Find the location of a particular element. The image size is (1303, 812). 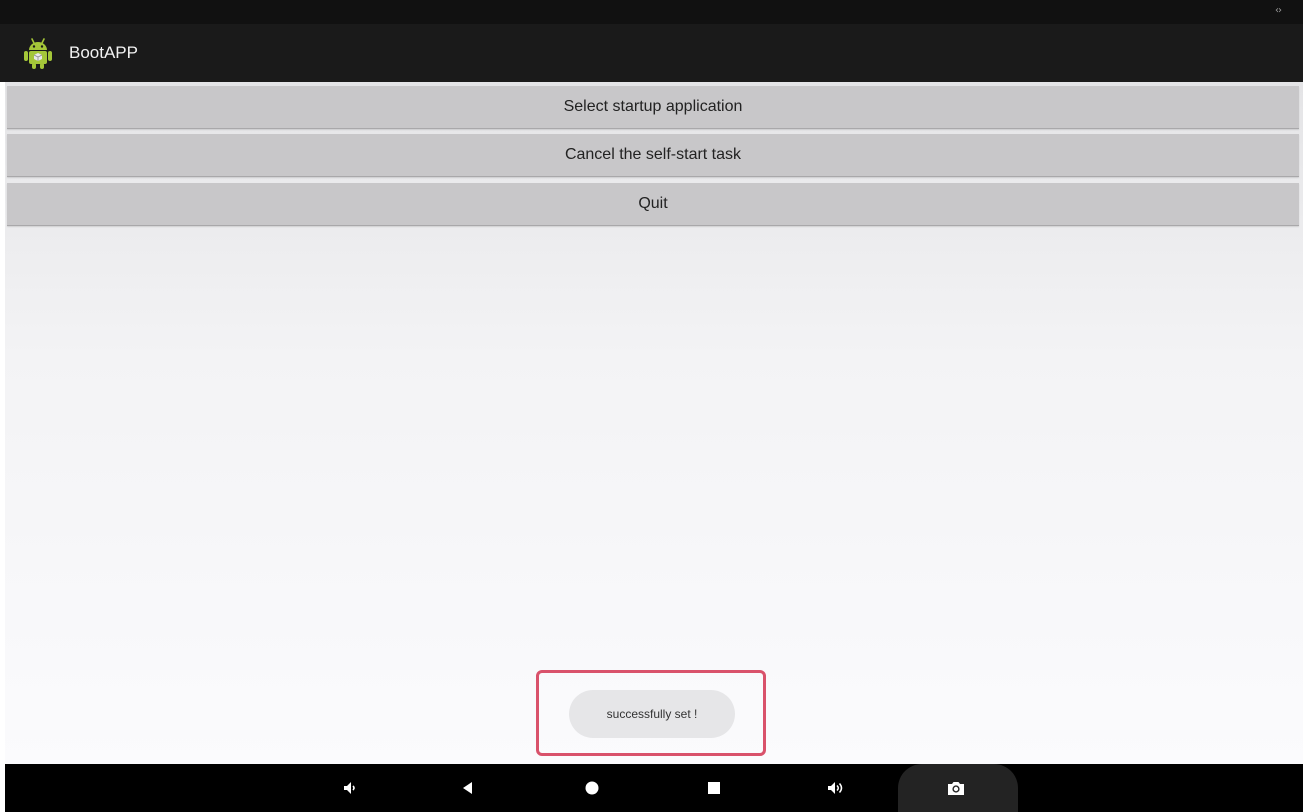

screenshot-icon is located at coordinates (956, 788).